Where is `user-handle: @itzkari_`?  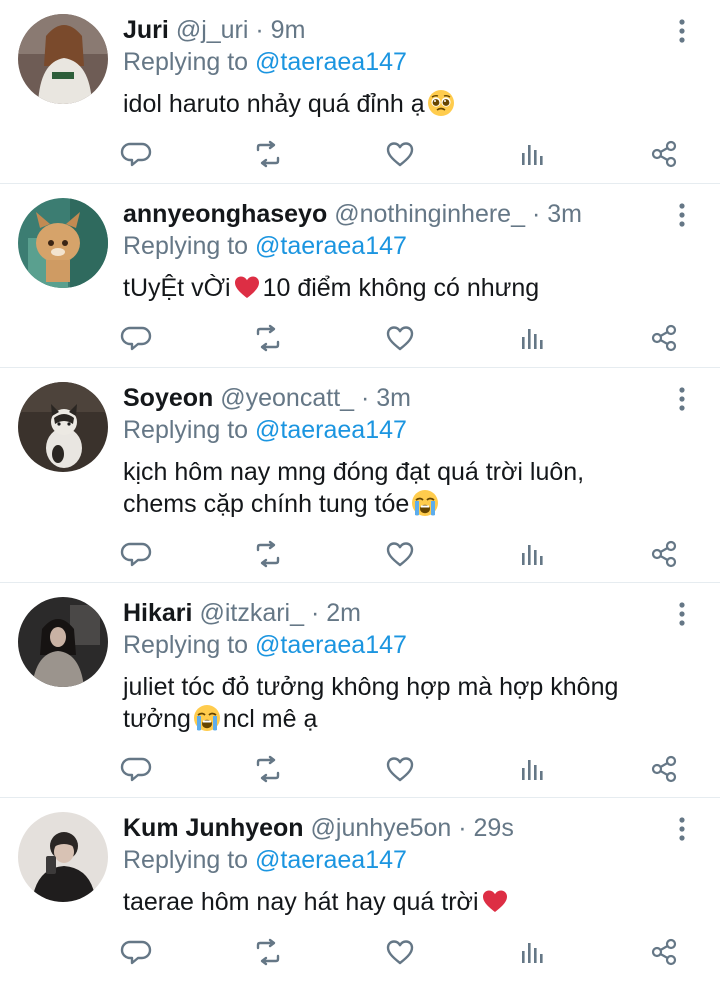
user-handle: @itzkari_ is located at coordinates (251, 613).